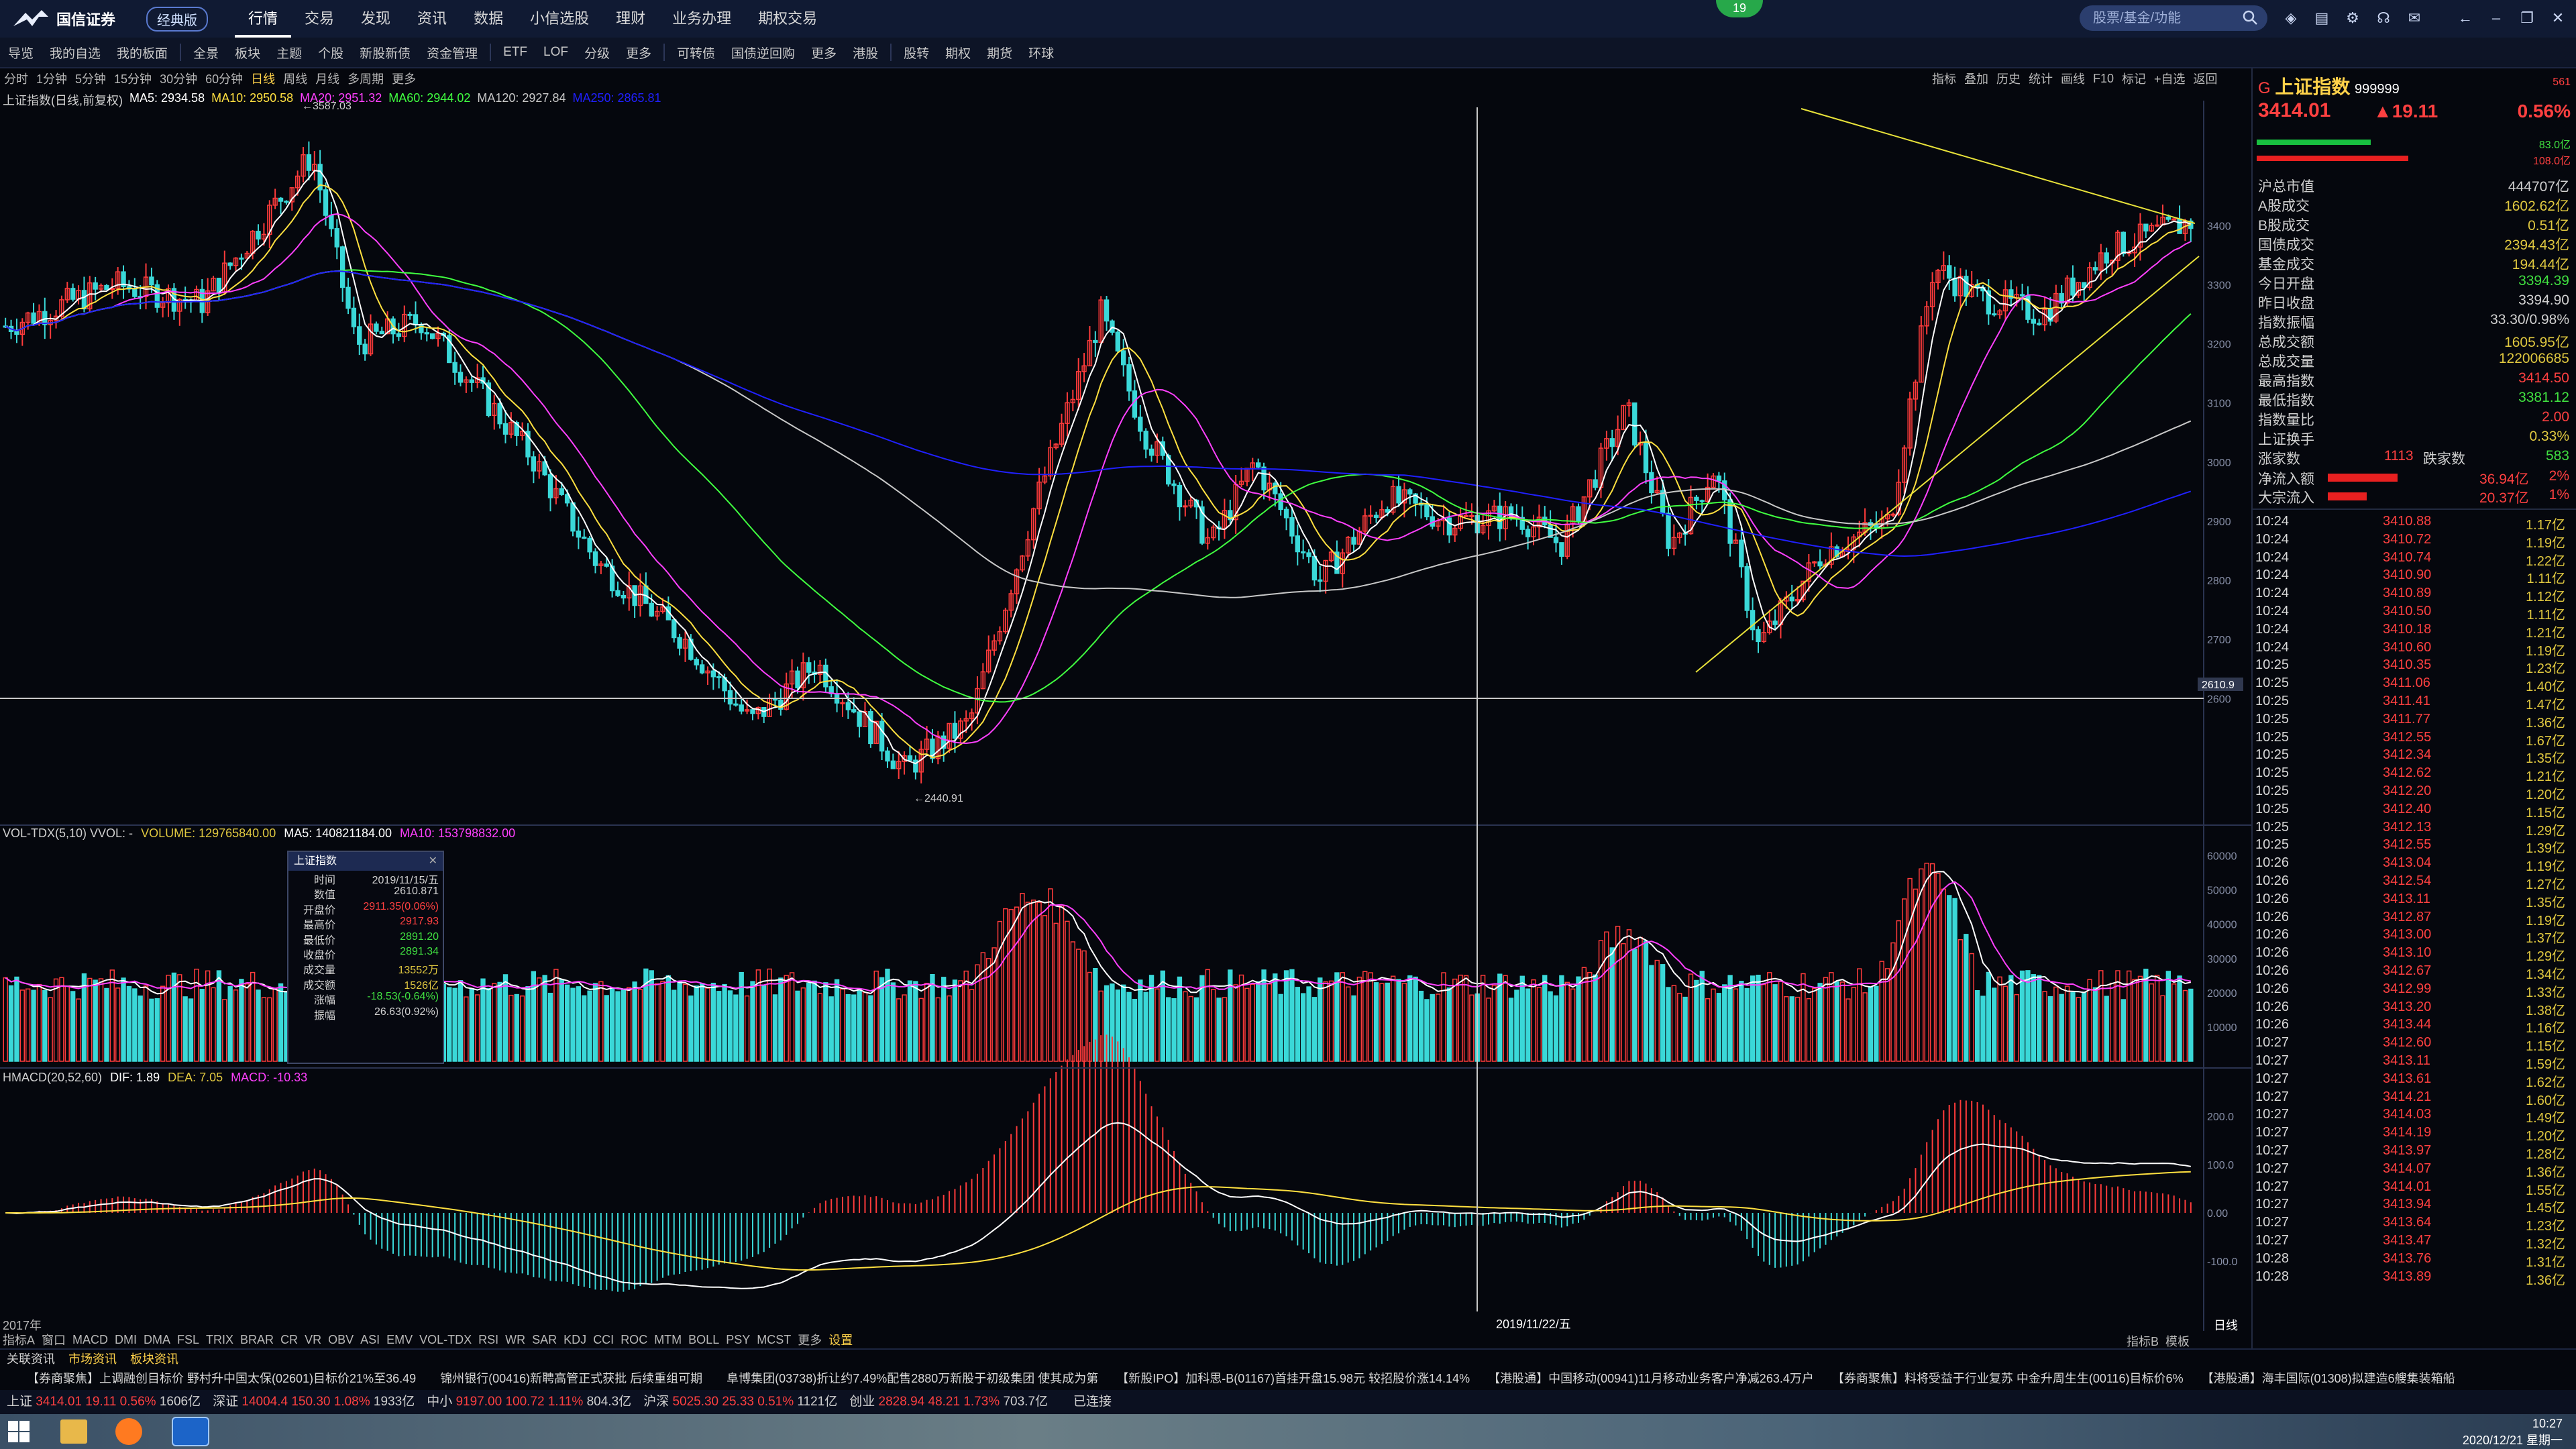 The width and height of the screenshot is (2576, 1449). I want to click on toolbar-item: 新股新债, so click(385, 53).